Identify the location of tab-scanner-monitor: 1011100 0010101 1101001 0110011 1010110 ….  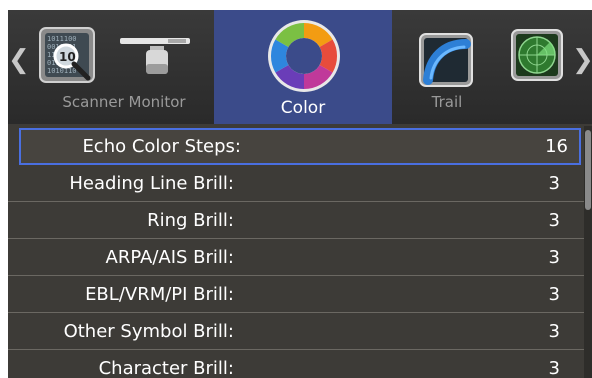
(124, 67).